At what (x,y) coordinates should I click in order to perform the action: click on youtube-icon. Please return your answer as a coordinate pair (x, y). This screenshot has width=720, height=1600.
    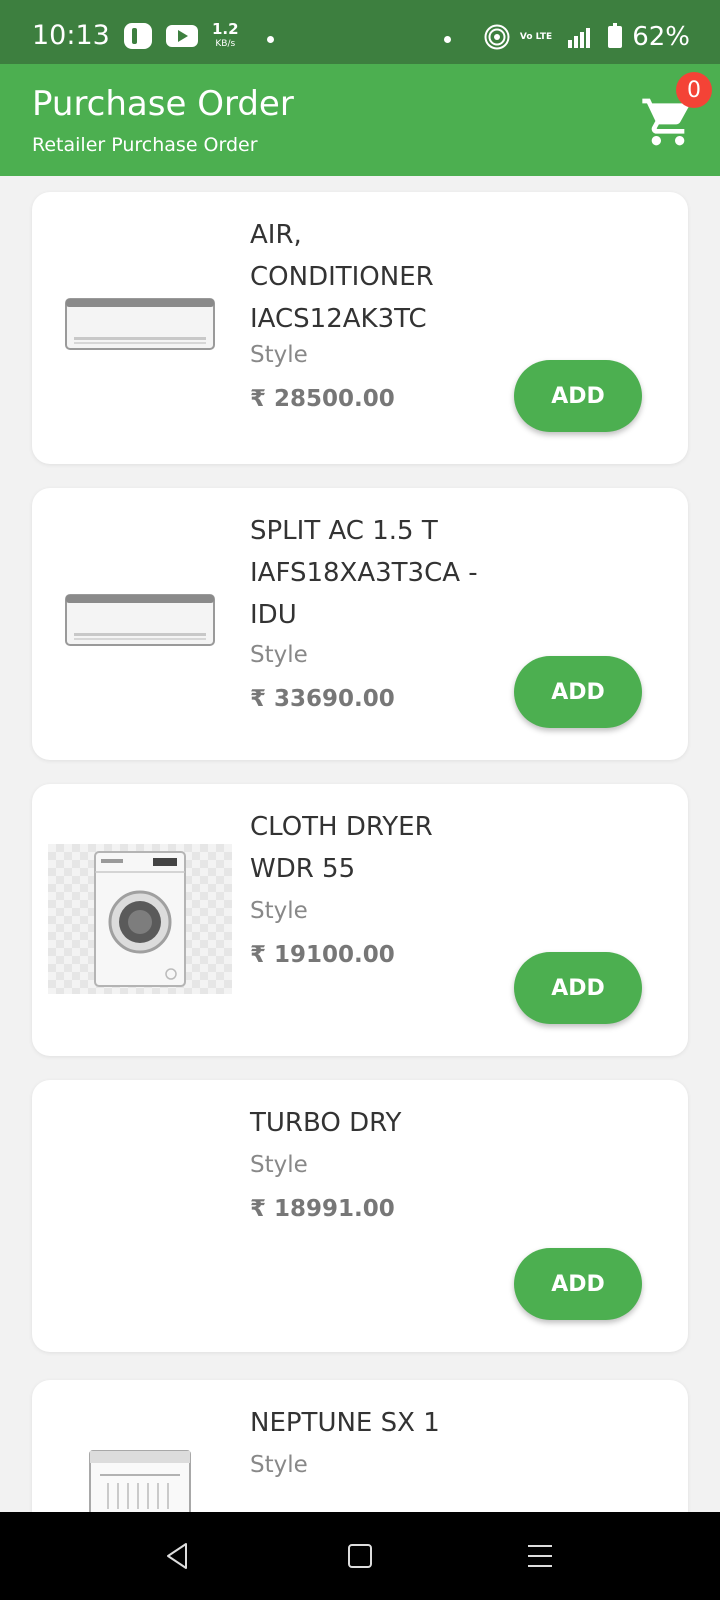
    Looking at the image, I should click on (182, 35).